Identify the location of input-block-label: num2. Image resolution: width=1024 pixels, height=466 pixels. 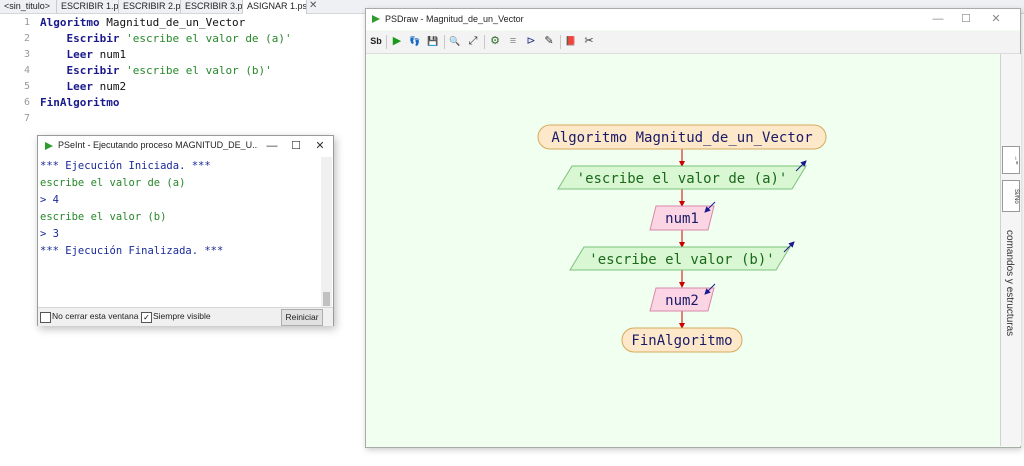
(682, 301).